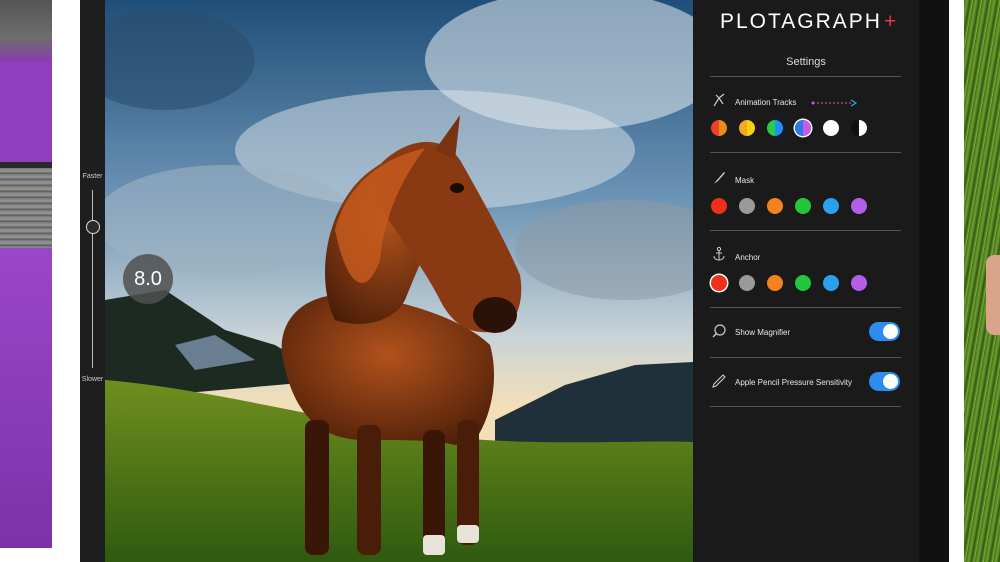 This screenshot has height=562, width=1000. I want to click on app-logo: PLOTAGRAPH+, so click(809, 22).